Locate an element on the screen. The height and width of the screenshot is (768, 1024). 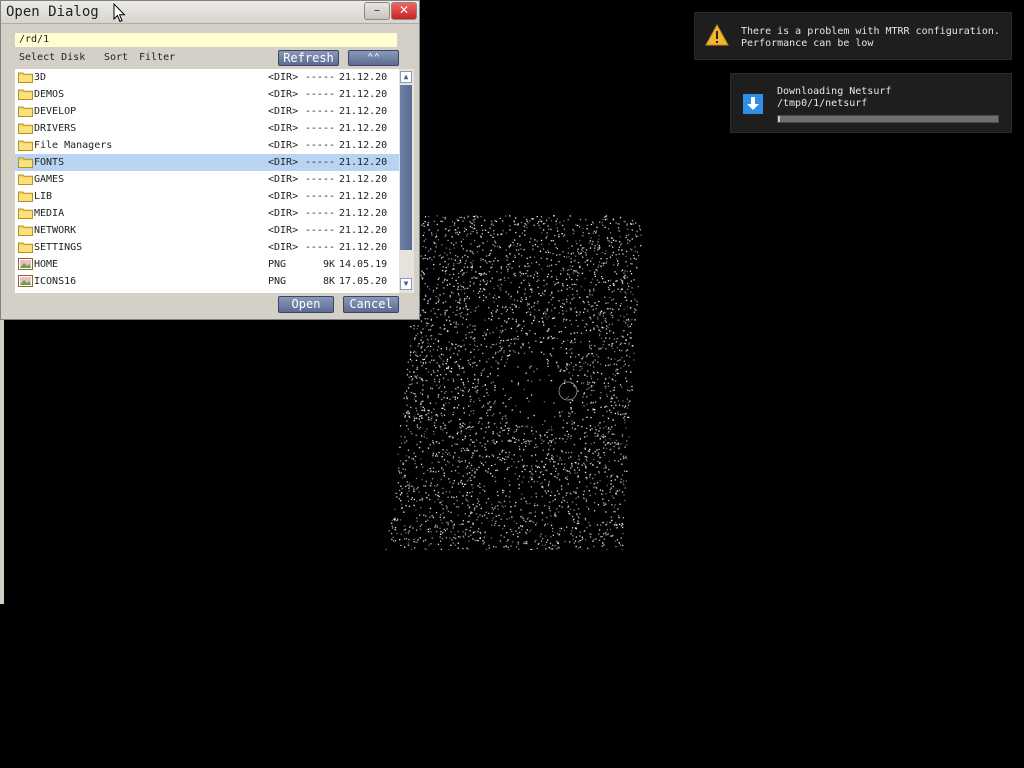
scroll-down-arrow-icon: ▼ is located at coordinates (406, 284).